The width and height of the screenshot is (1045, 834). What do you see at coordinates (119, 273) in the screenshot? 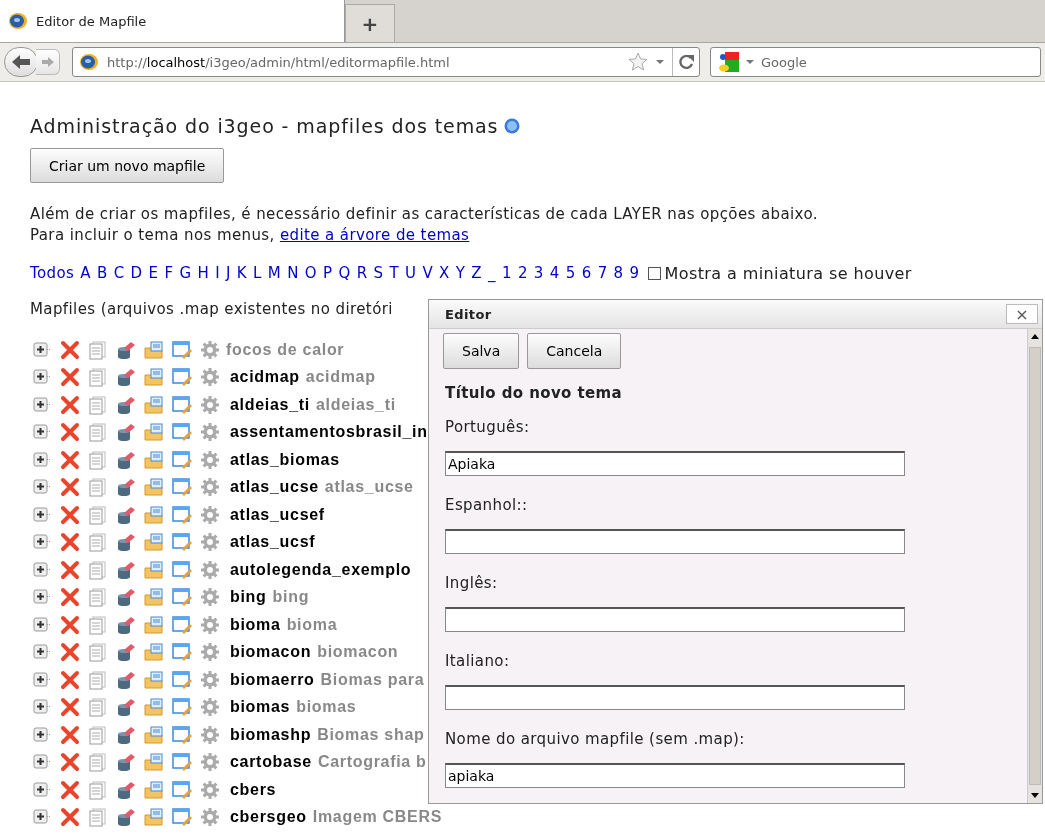
I see `letter-filter-link: C` at bounding box center [119, 273].